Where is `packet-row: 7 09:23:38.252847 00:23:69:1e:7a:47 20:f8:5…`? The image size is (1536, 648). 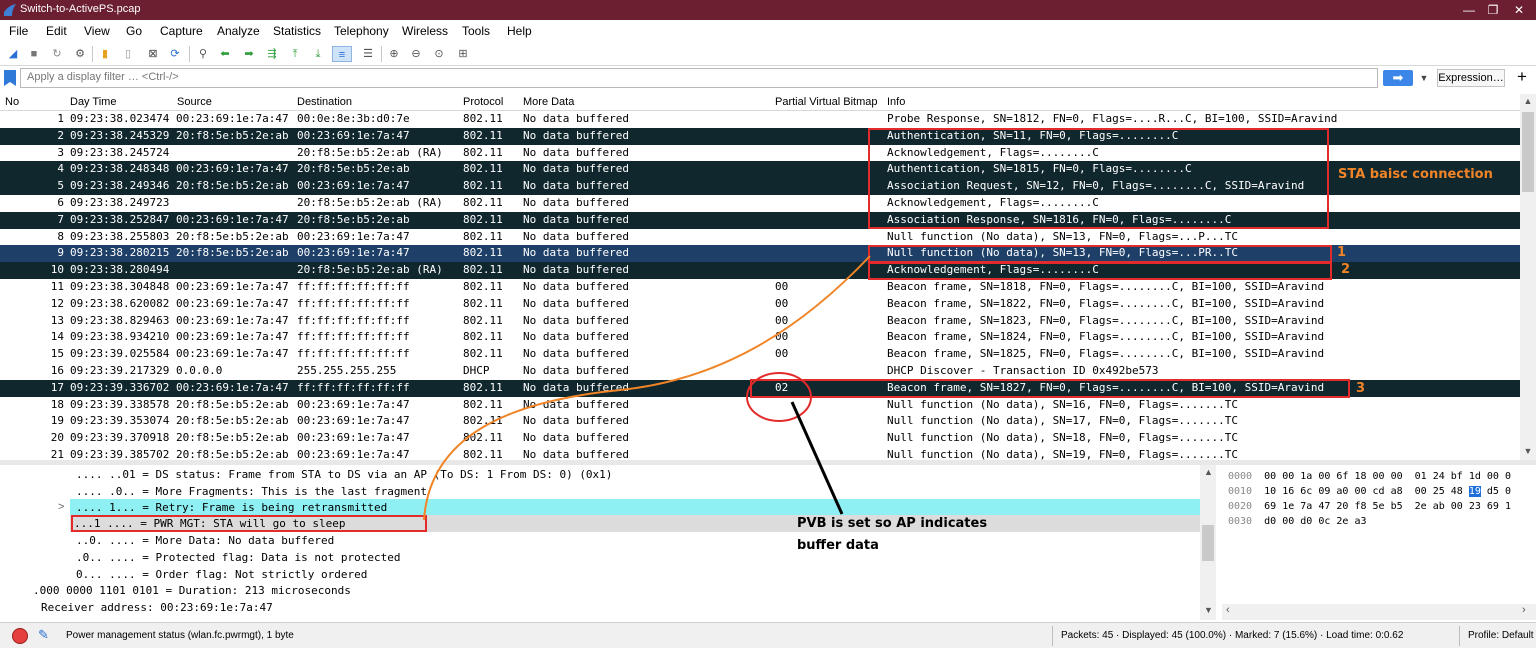 packet-row: 7 09:23:38.252847 00:23:69:1e:7a:47 20:f8:5… is located at coordinates (760, 220).